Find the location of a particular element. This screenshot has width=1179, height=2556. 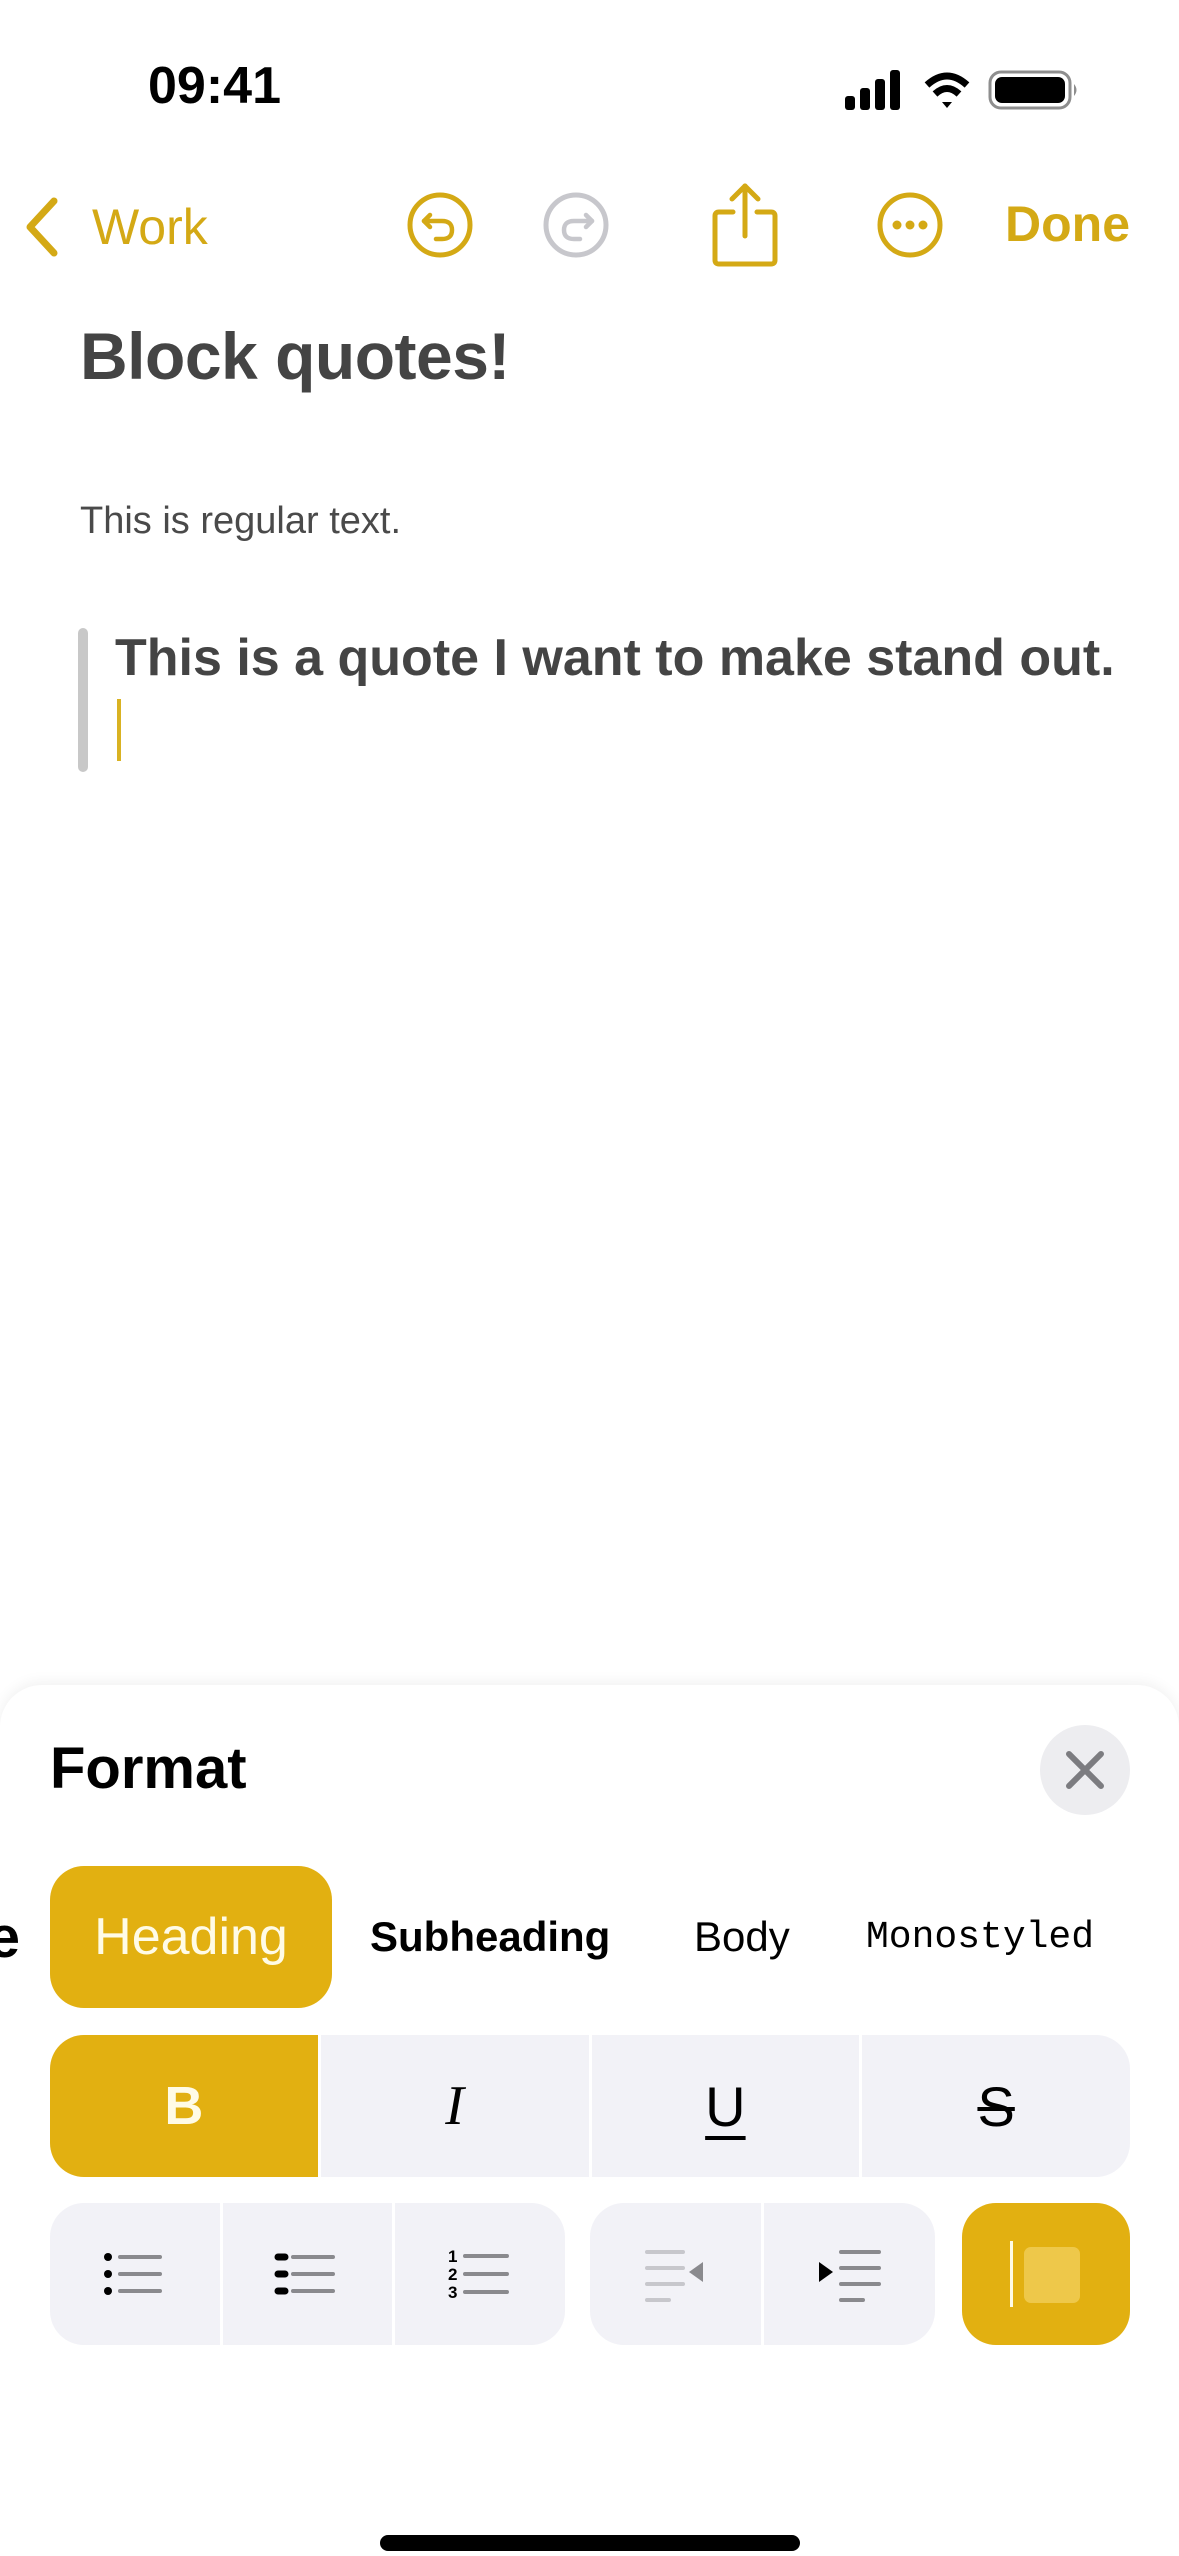

undo-icon is located at coordinates (440, 225).